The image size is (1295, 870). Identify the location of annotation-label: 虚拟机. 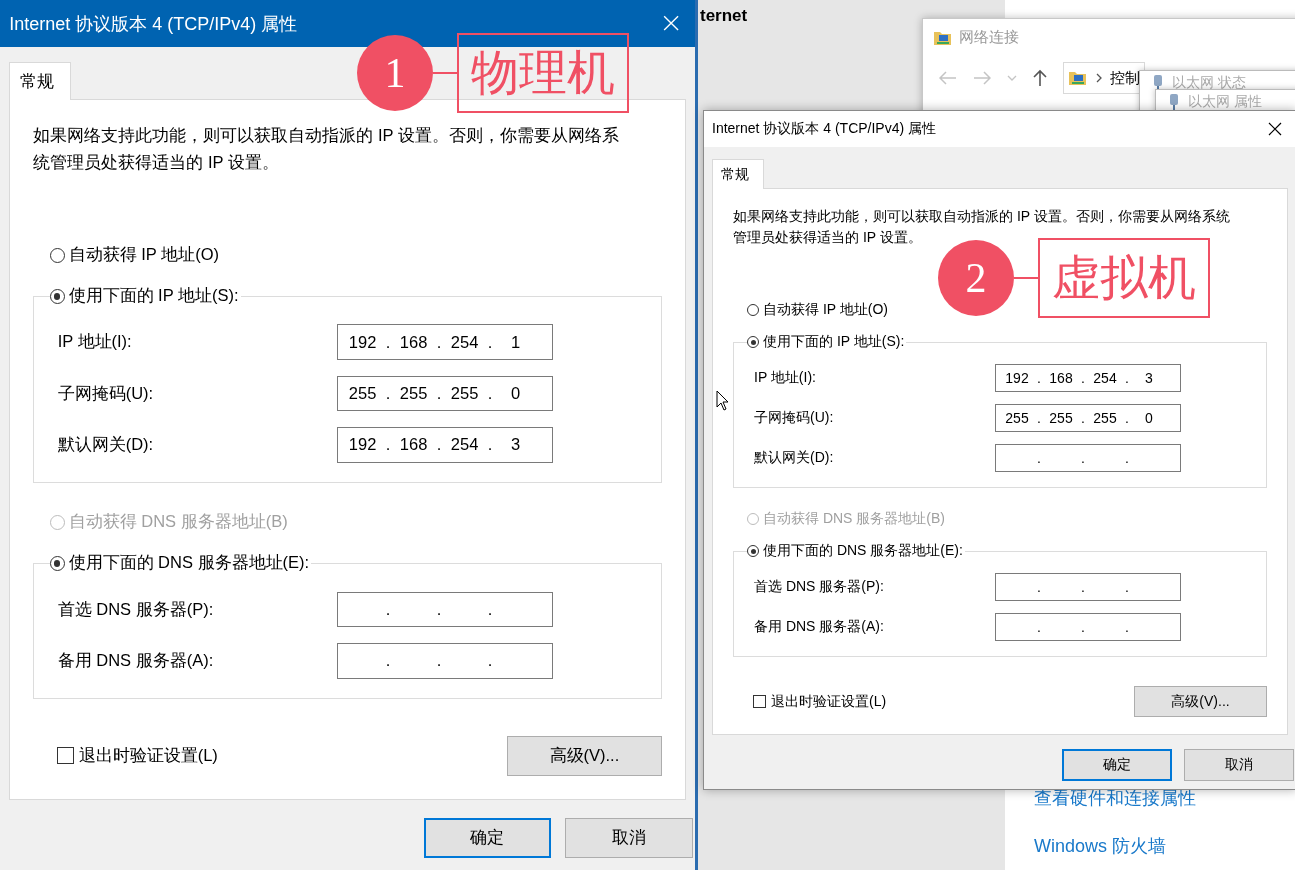
(1124, 278).